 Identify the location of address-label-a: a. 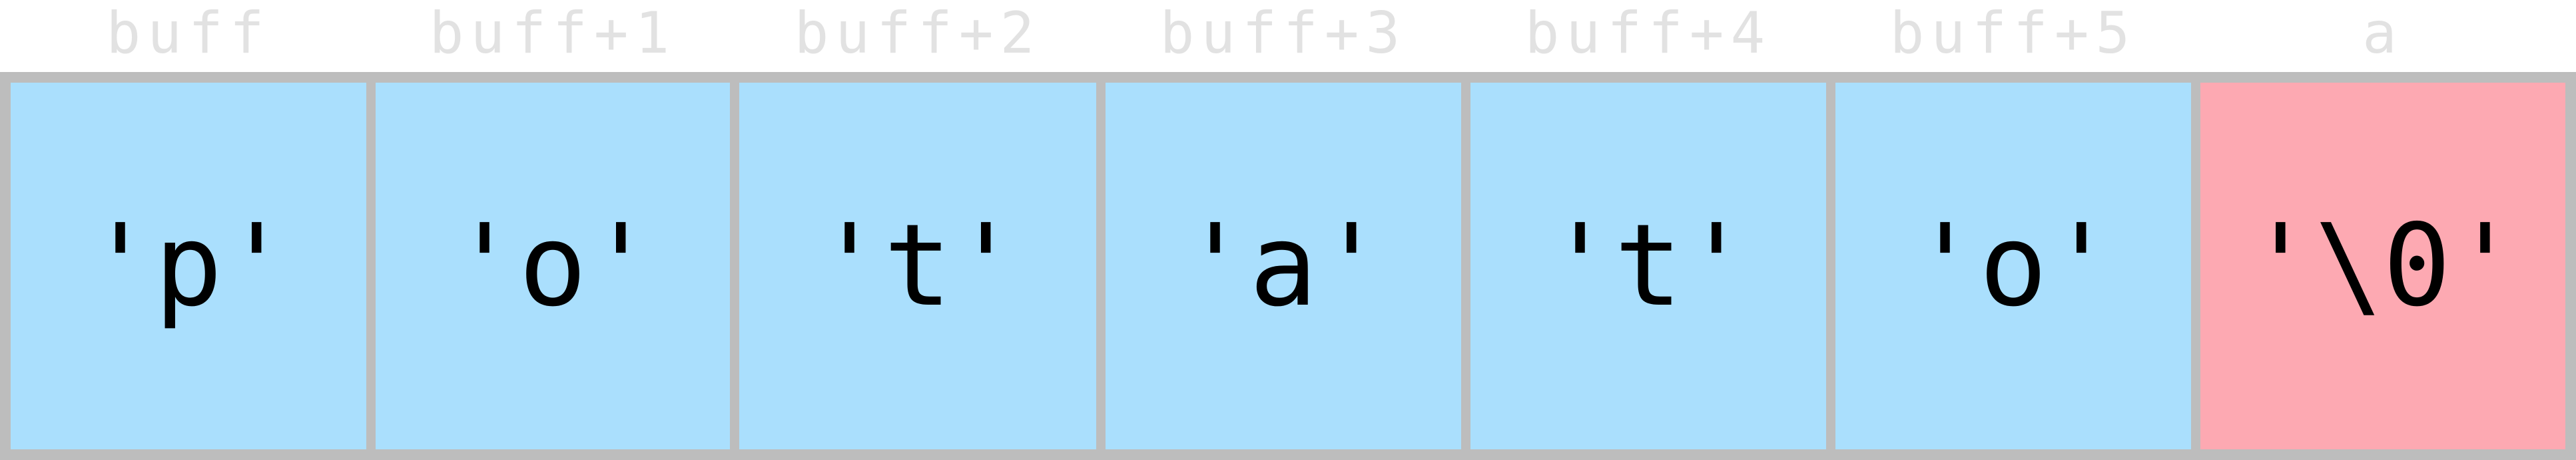
(2383, 33).